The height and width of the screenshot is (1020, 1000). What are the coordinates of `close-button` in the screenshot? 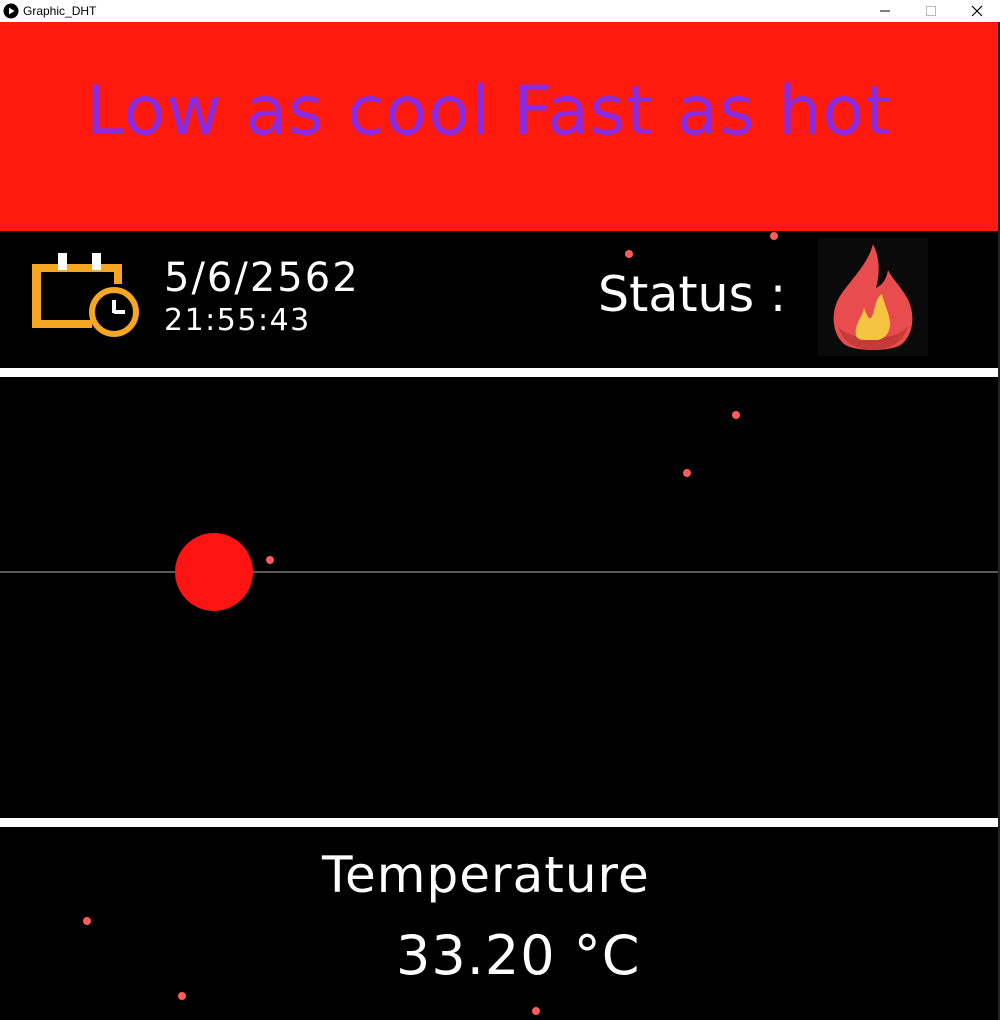 It's located at (977, 11).